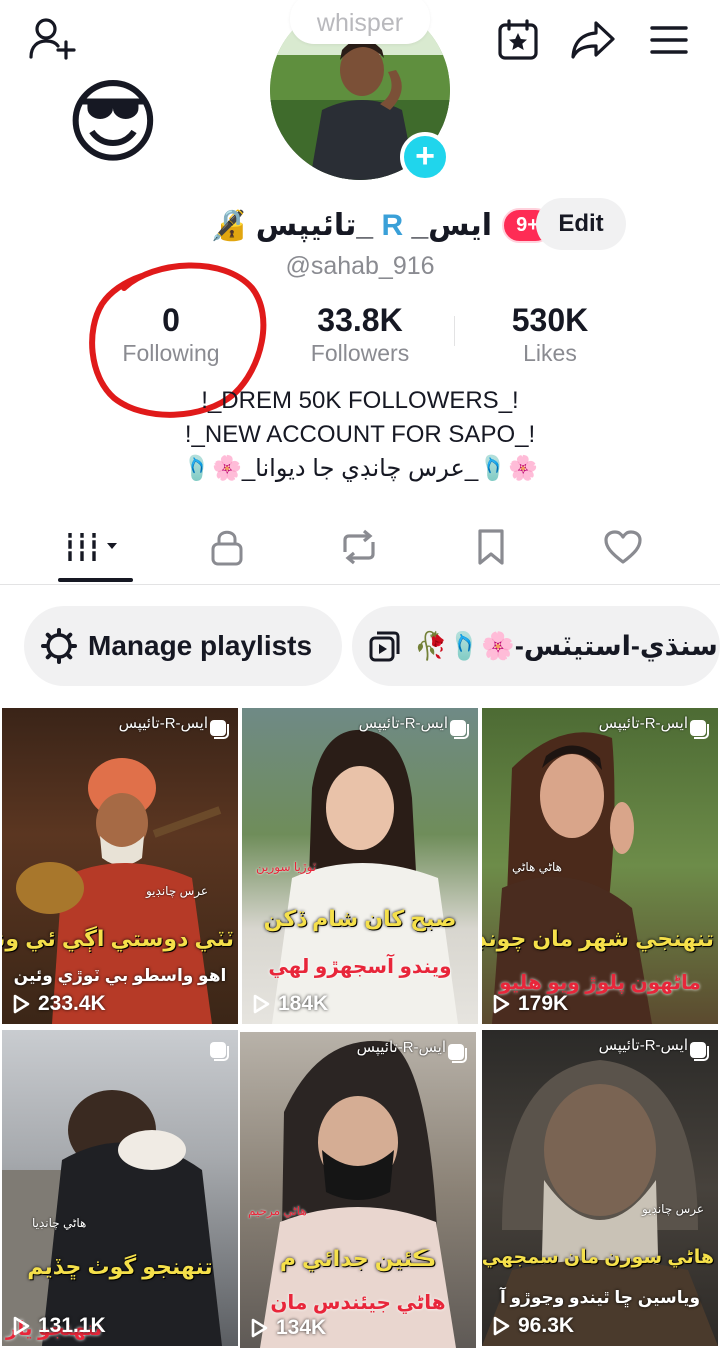 The height and width of the screenshot is (1348, 720). I want to click on likes-count: 530K, so click(550, 320).